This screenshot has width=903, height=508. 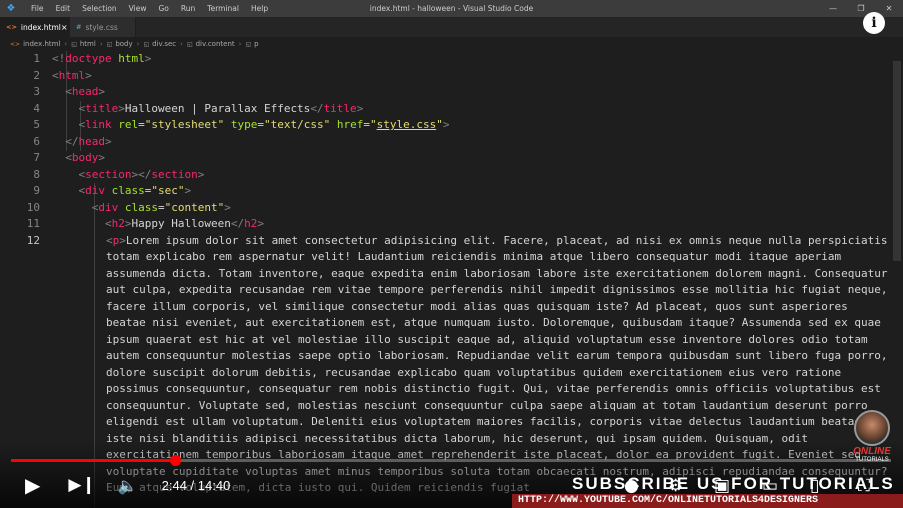 I want to click on video-time: 2:44 / 14:40, so click(x=196, y=485).